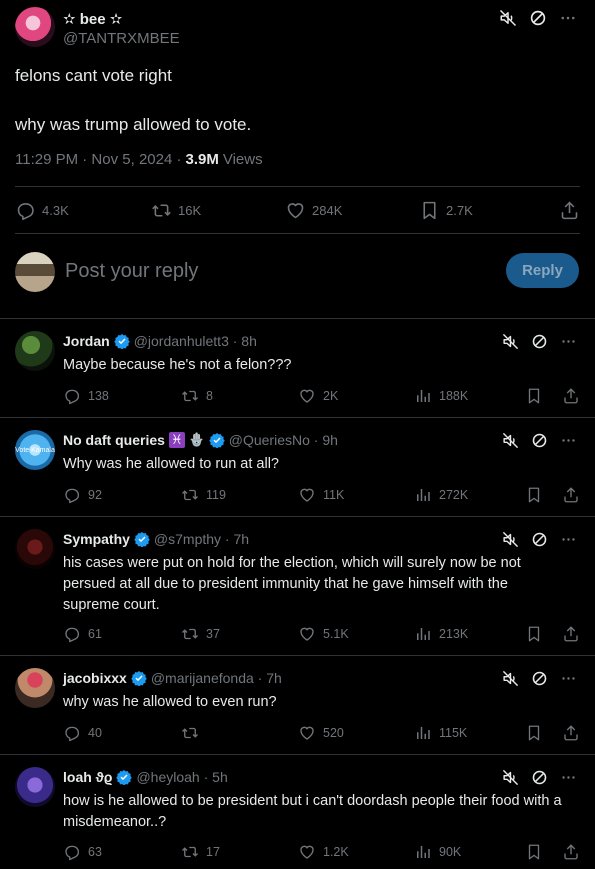 Image resolution: width=595 pixels, height=869 pixels. What do you see at coordinates (469, 852) in the screenshot?
I see `views-action: 90K` at bounding box center [469, 852].